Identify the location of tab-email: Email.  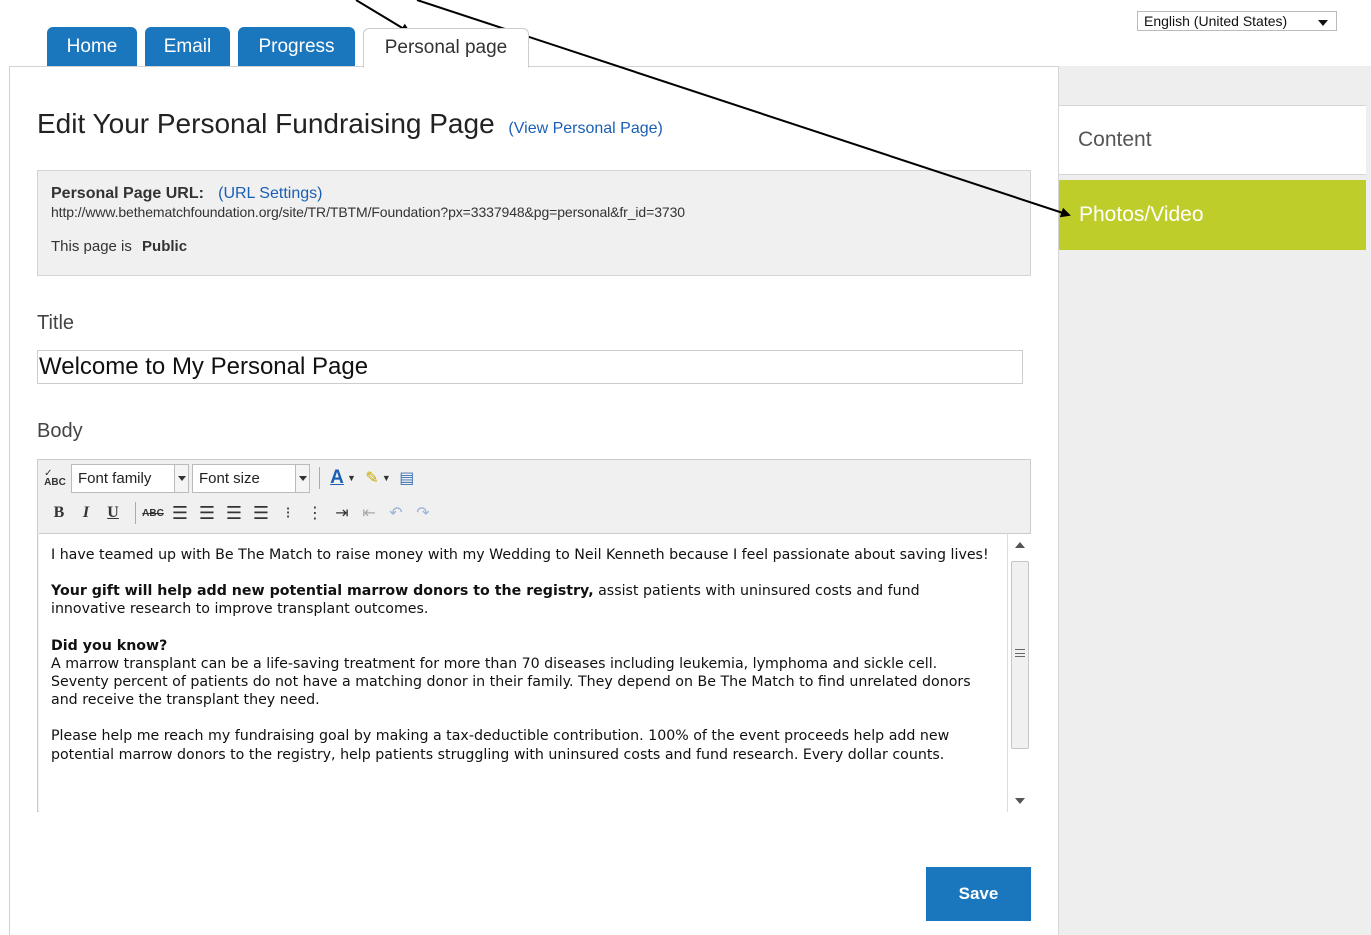
(187, 46).